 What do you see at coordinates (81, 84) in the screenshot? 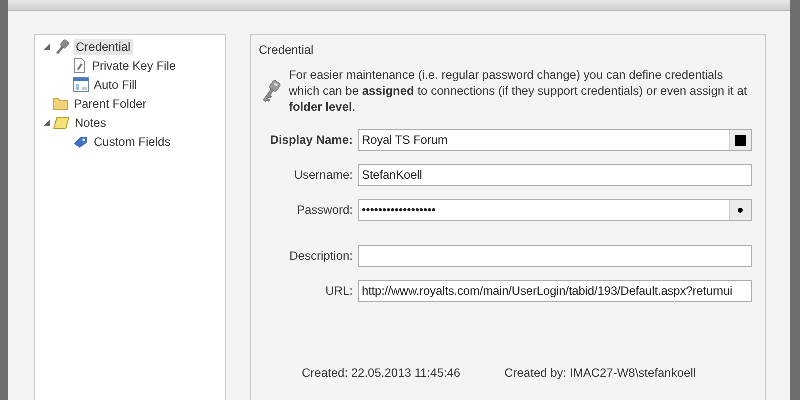
I see `form-window-icon` at bounding box center [81, 84].